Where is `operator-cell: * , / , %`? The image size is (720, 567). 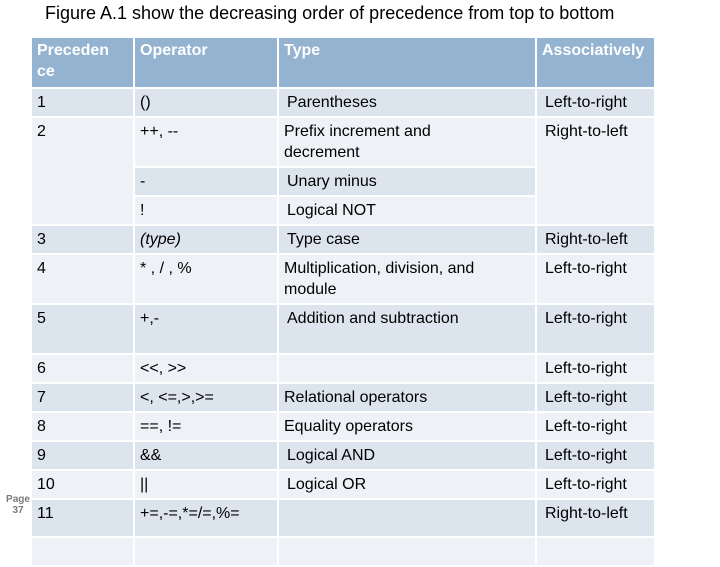
operator-cell: * , / , % is located at coordinates (207, 280).